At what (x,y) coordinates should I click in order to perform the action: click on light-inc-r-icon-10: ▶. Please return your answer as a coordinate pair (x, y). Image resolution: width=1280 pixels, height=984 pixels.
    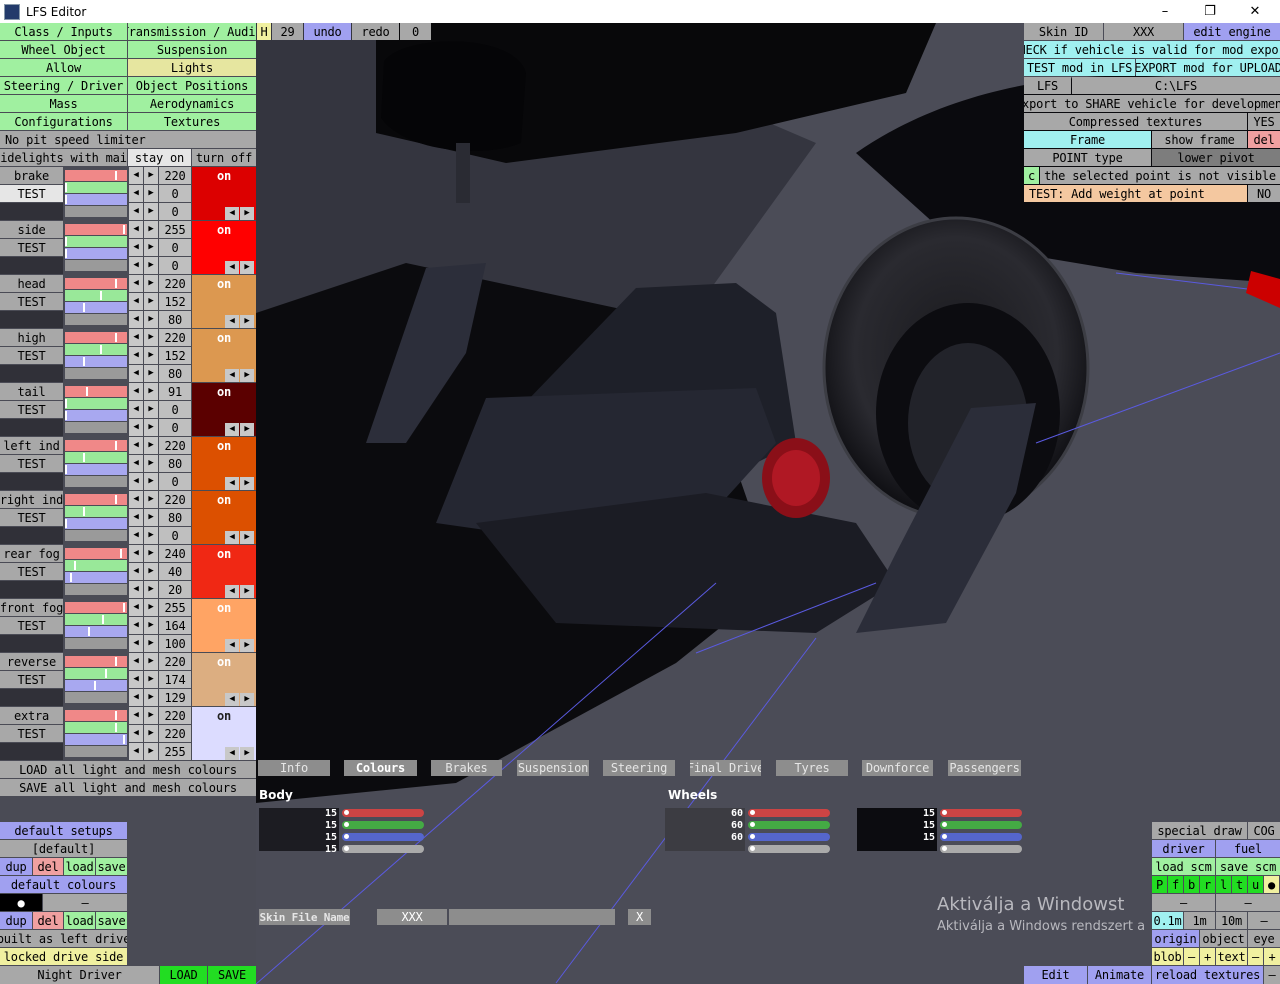
    Looking at the image, I should click on (151, 715).